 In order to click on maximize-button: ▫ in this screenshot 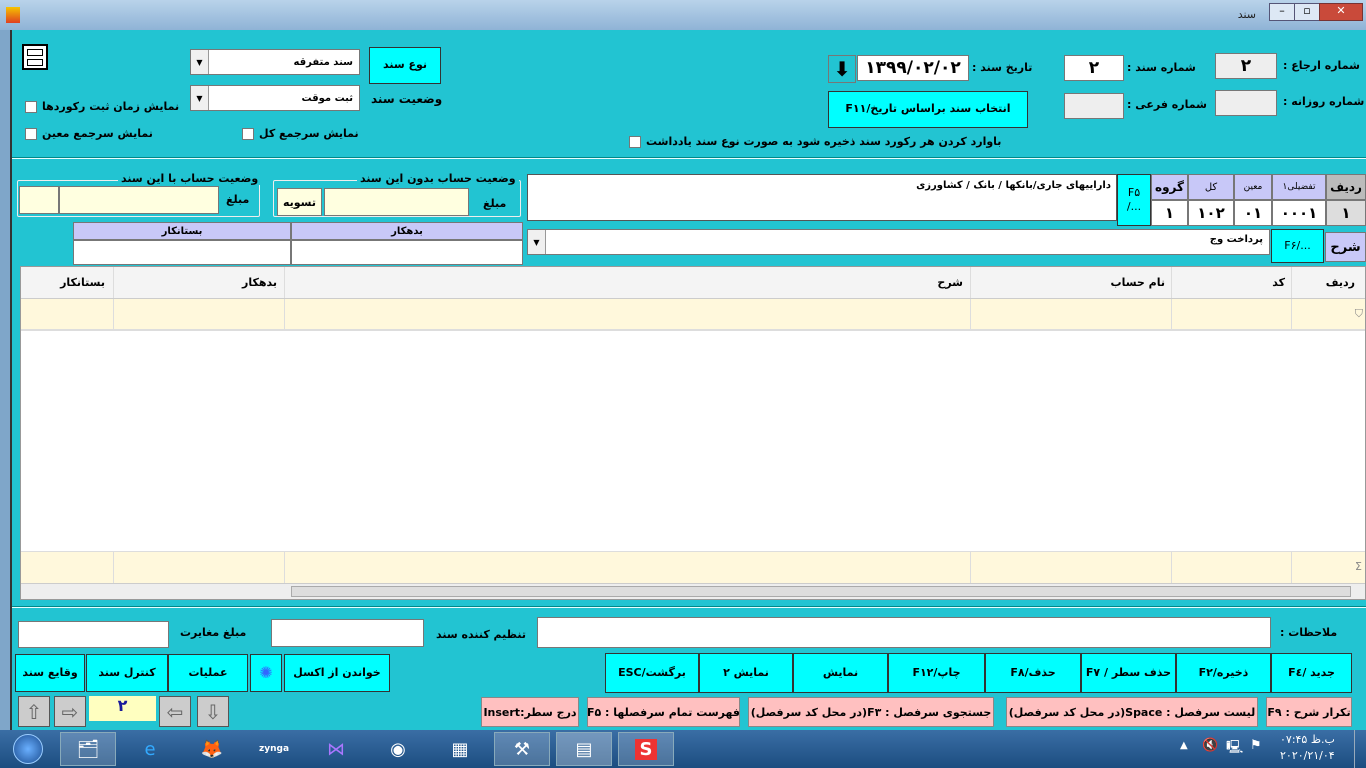, I will do `click(1307, 12)`.